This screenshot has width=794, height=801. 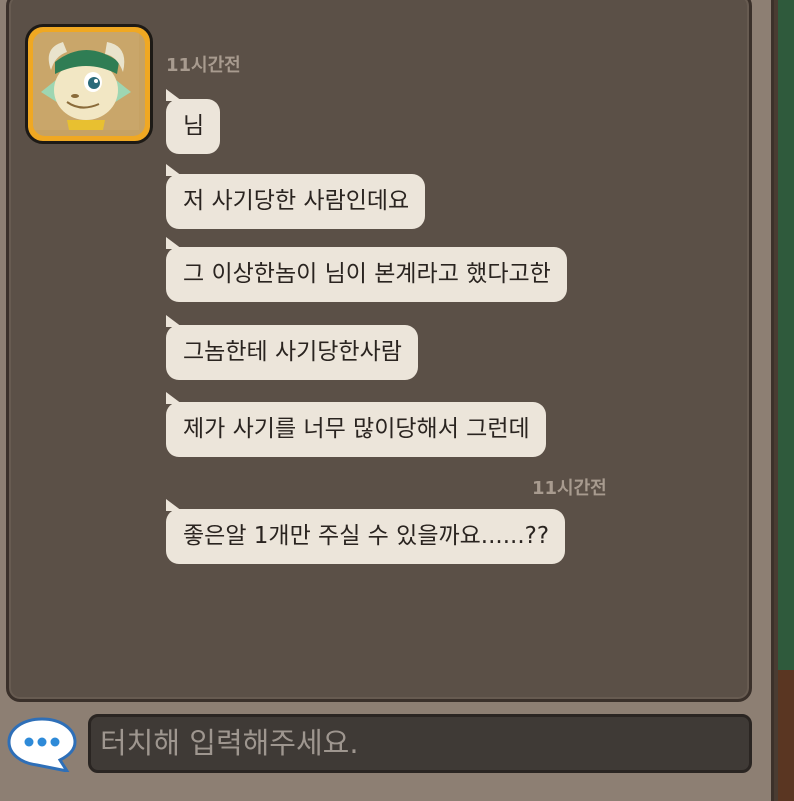 What do you see at coordinates (193, 121) in the screenshot?
I see `message-bubble: 님` at bounding box center [193, 121].